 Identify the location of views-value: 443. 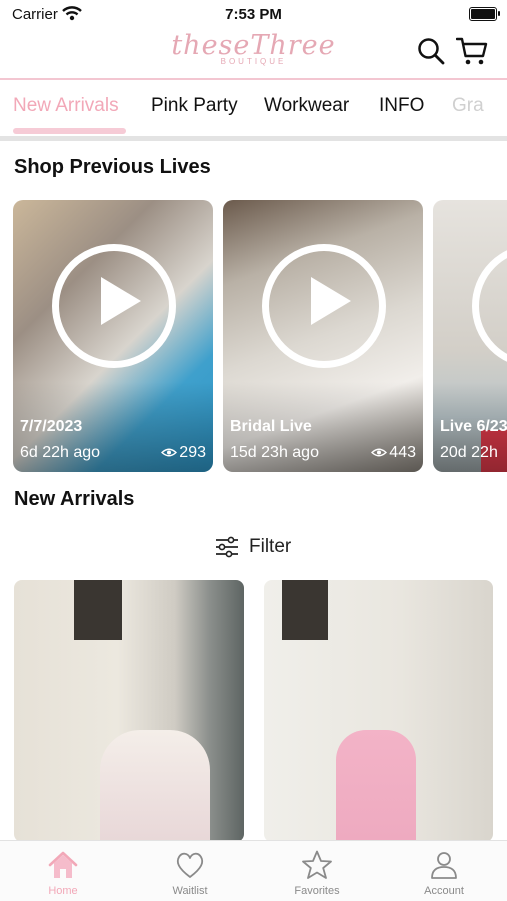
(402, 452).